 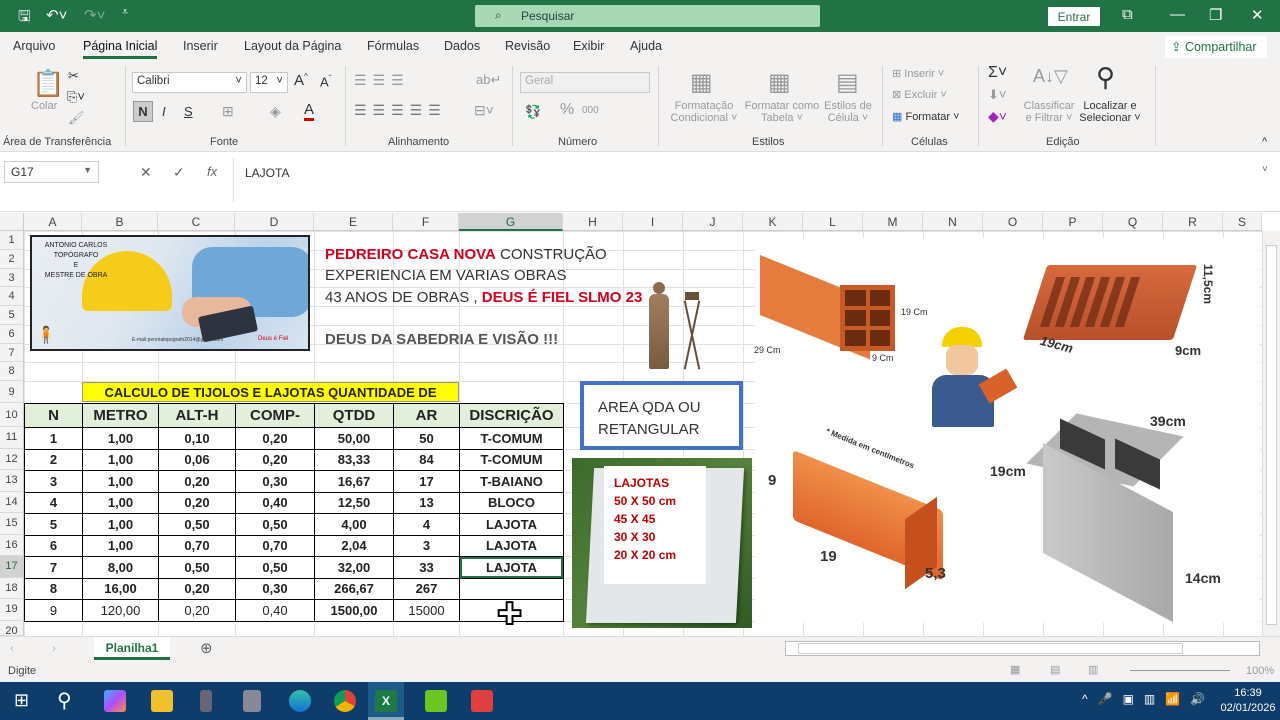 I want to click on column-header-f: F, so click(x=426, y=222).